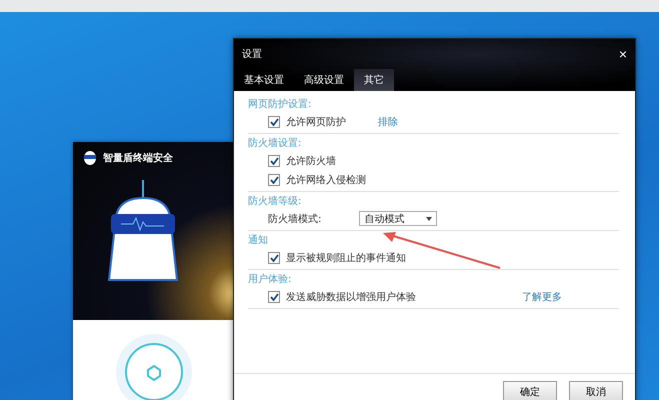  Describe the element at coordinates (275, 202) in the screenshot. I see `section-heading: 防火墙等级:` at that location.